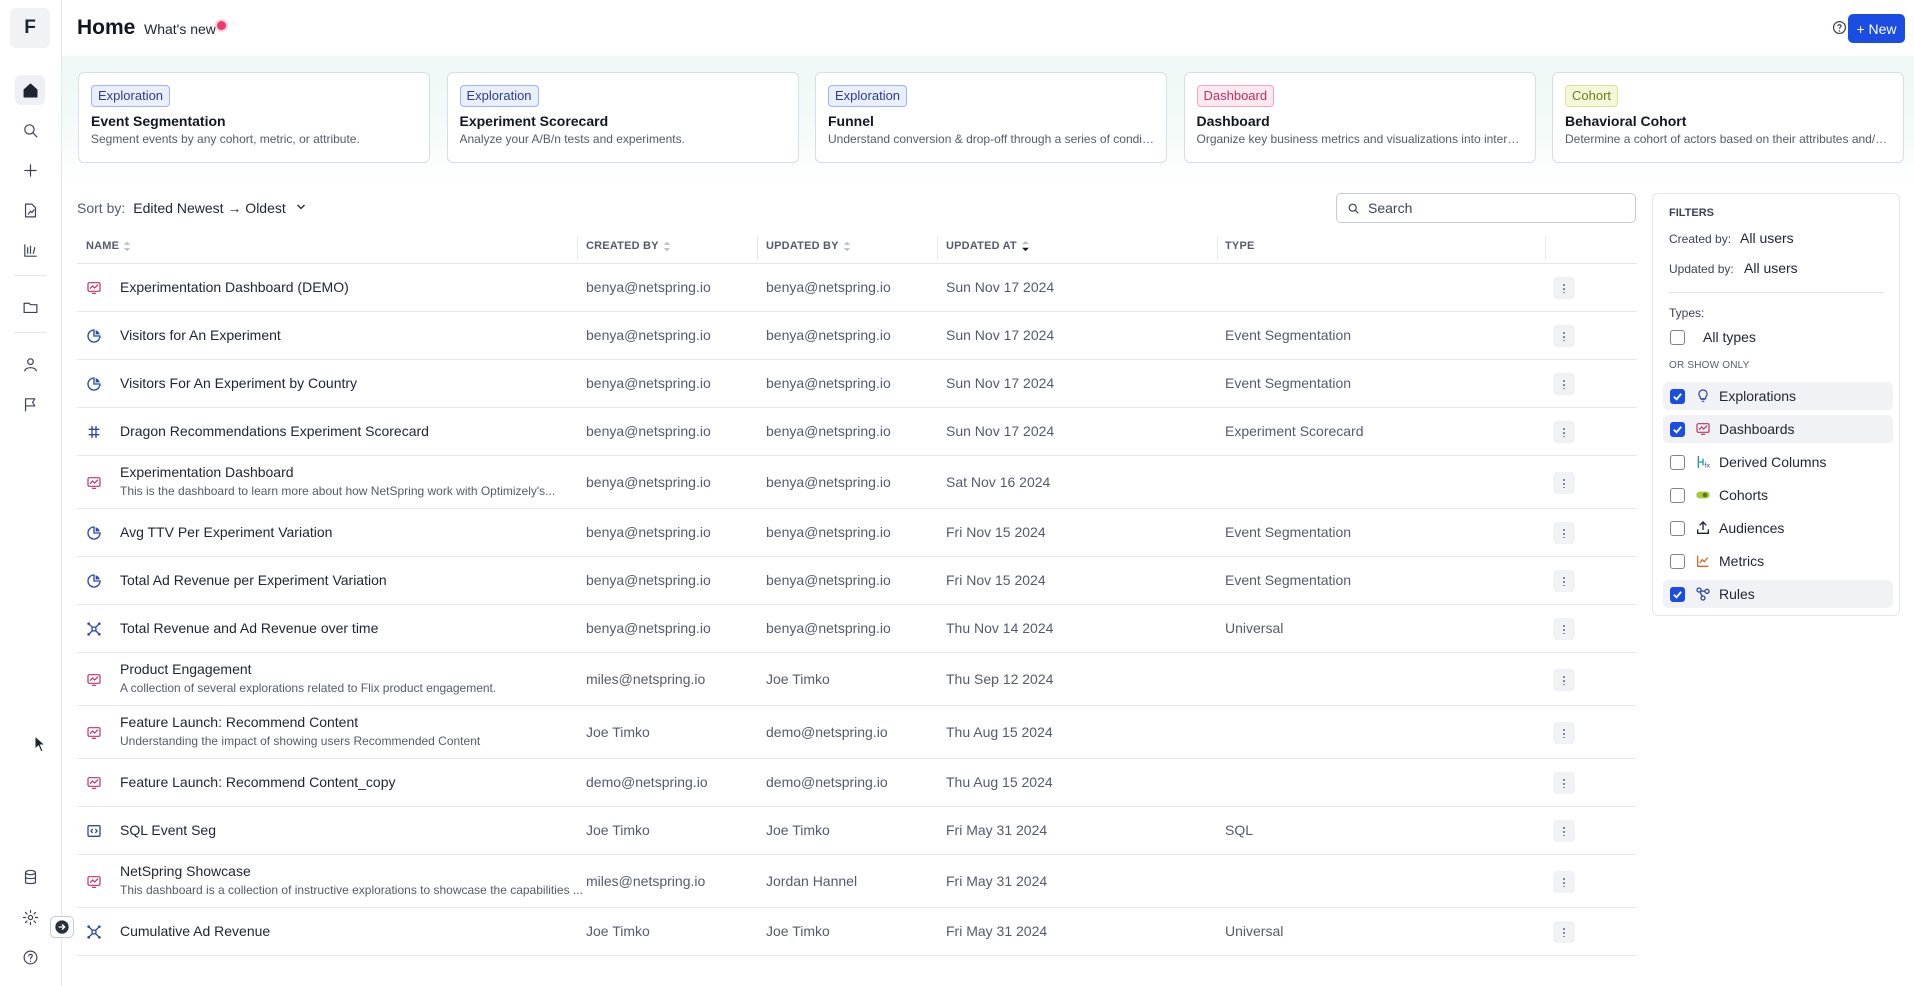 This screenshot has height=986, width=1914. Describe the element at coordinates (1778, 337) in the screenshot. I see `all-types-checkbox: All types` at that location.